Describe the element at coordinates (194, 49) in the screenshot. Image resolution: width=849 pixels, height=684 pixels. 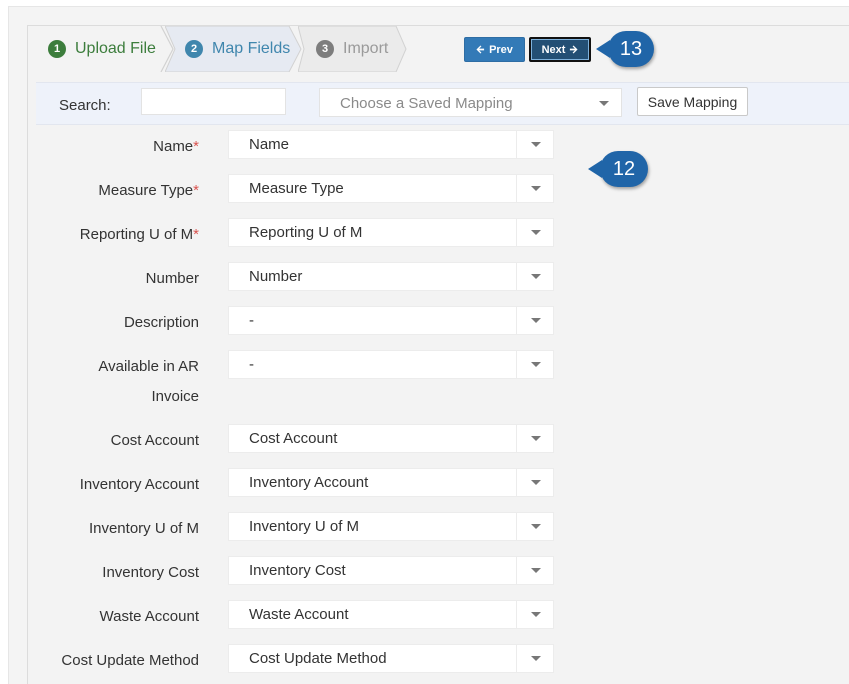
I see `step-number: 2` at that location.